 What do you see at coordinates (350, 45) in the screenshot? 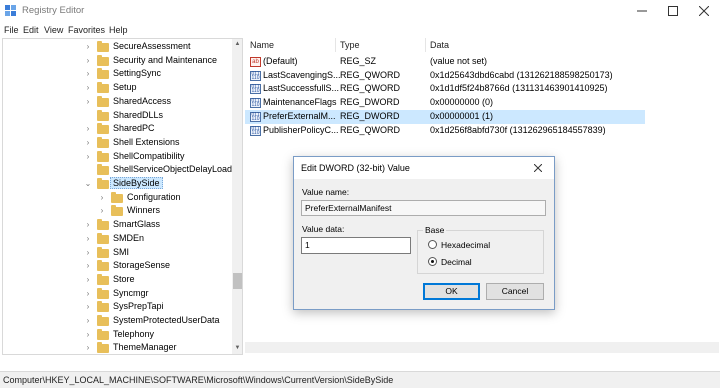
I see `column-header-type: Type` at bounding box center [350, 45].